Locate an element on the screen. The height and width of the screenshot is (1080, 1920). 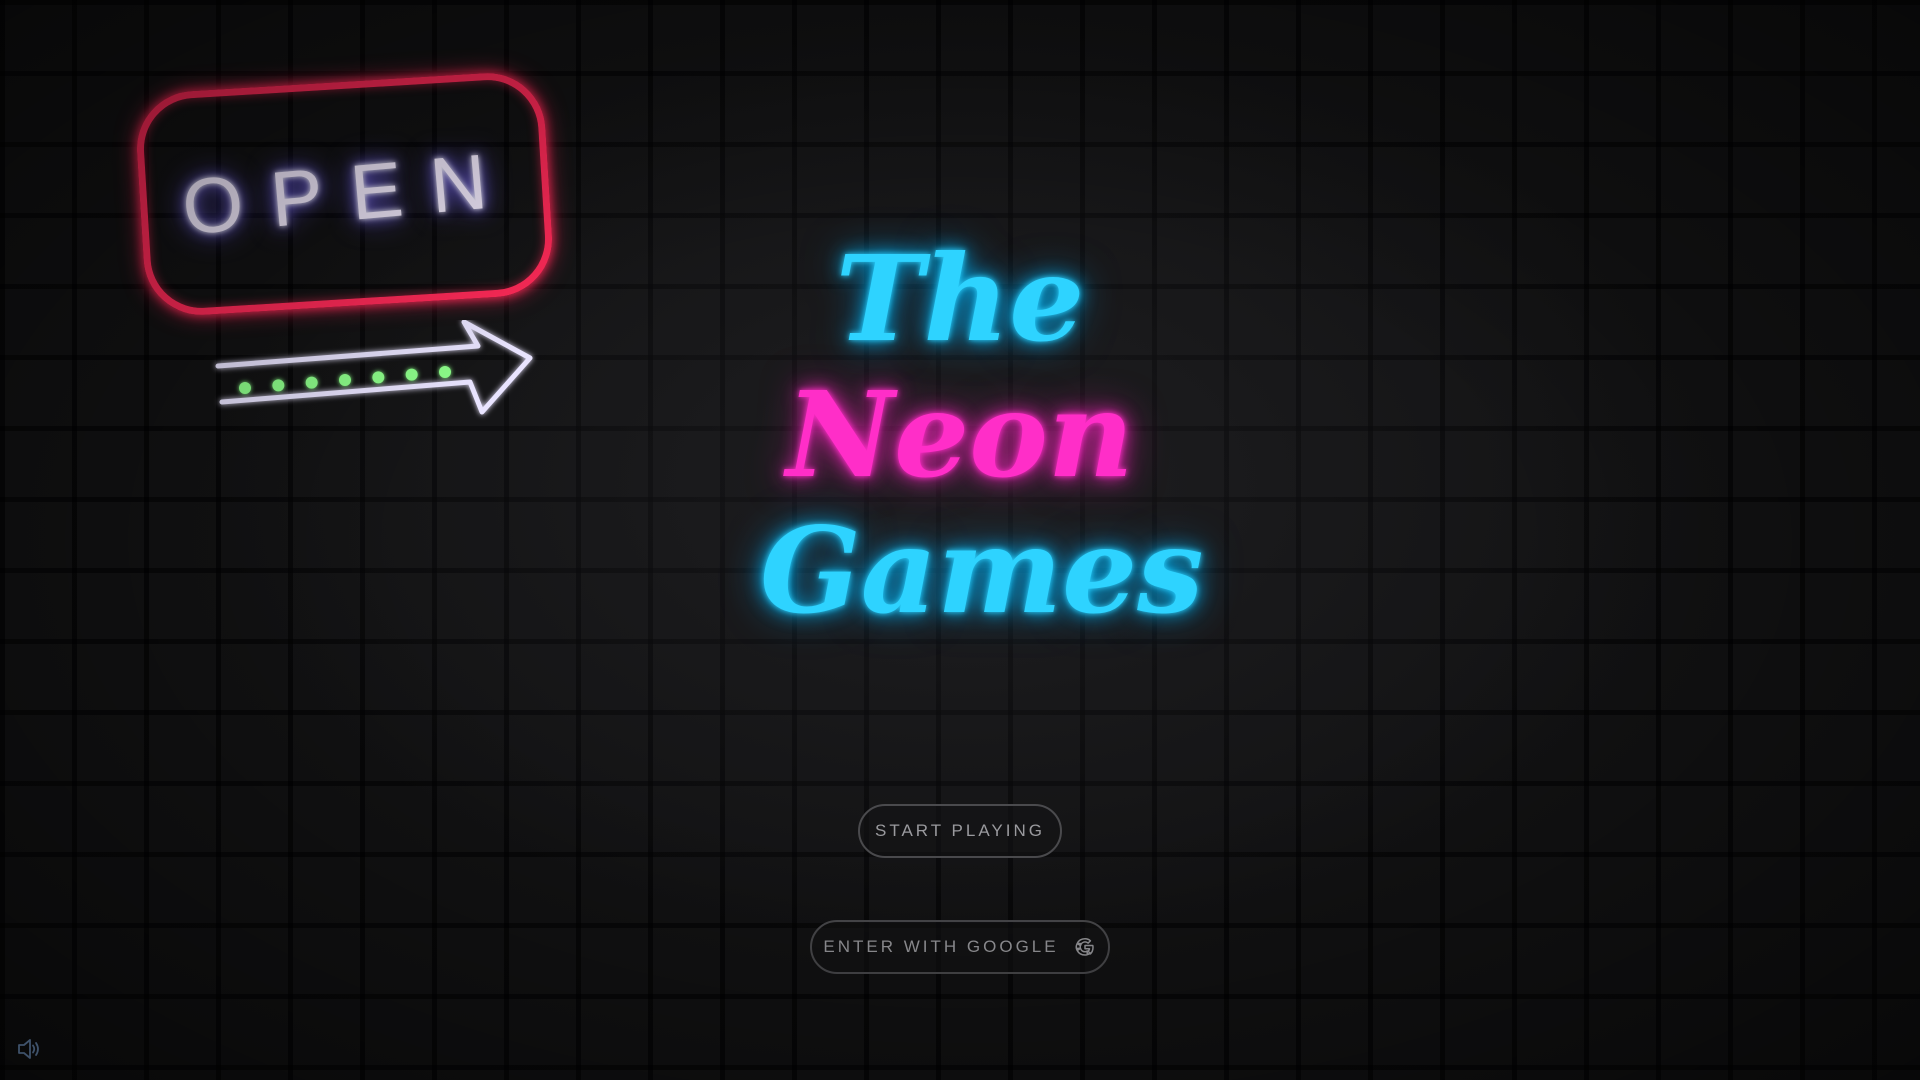
start-playing-button: START PLAYING is located at coordinates (960, 831).